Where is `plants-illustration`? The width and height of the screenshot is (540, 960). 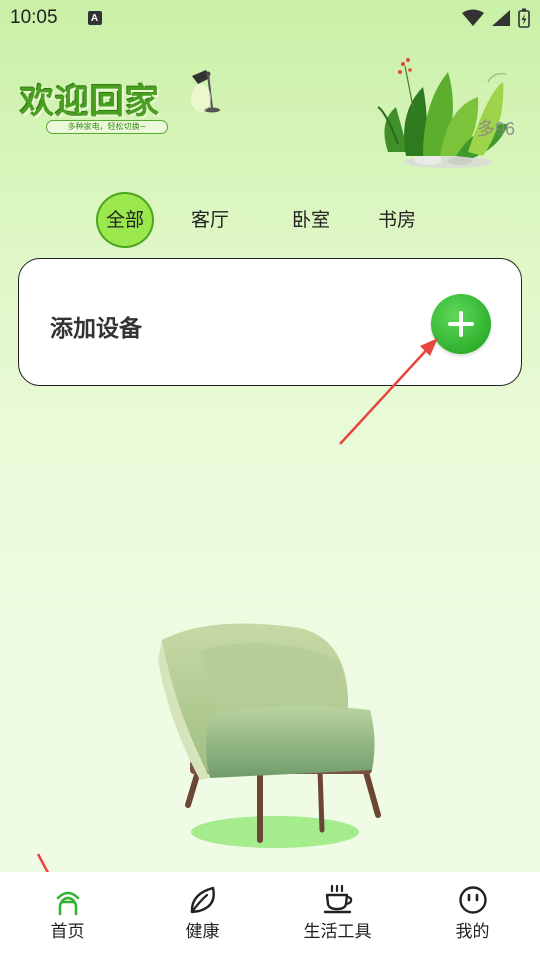
plants-illustration is located at coordinates (442, 113).